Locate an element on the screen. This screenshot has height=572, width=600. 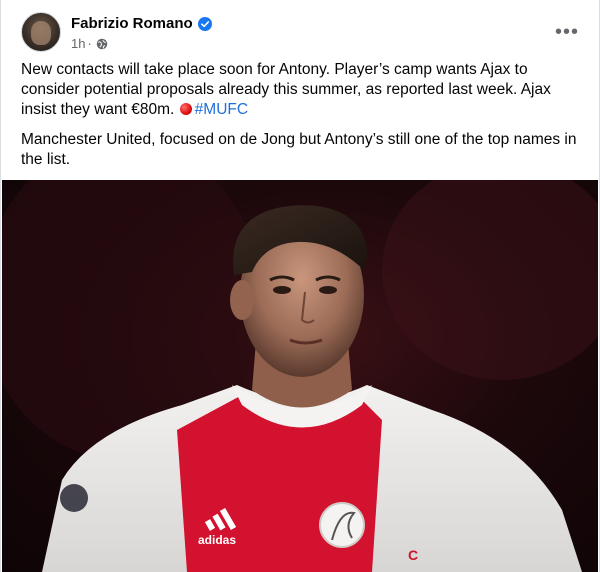
more-options-button: ••• is located at coordinates (567, 32).